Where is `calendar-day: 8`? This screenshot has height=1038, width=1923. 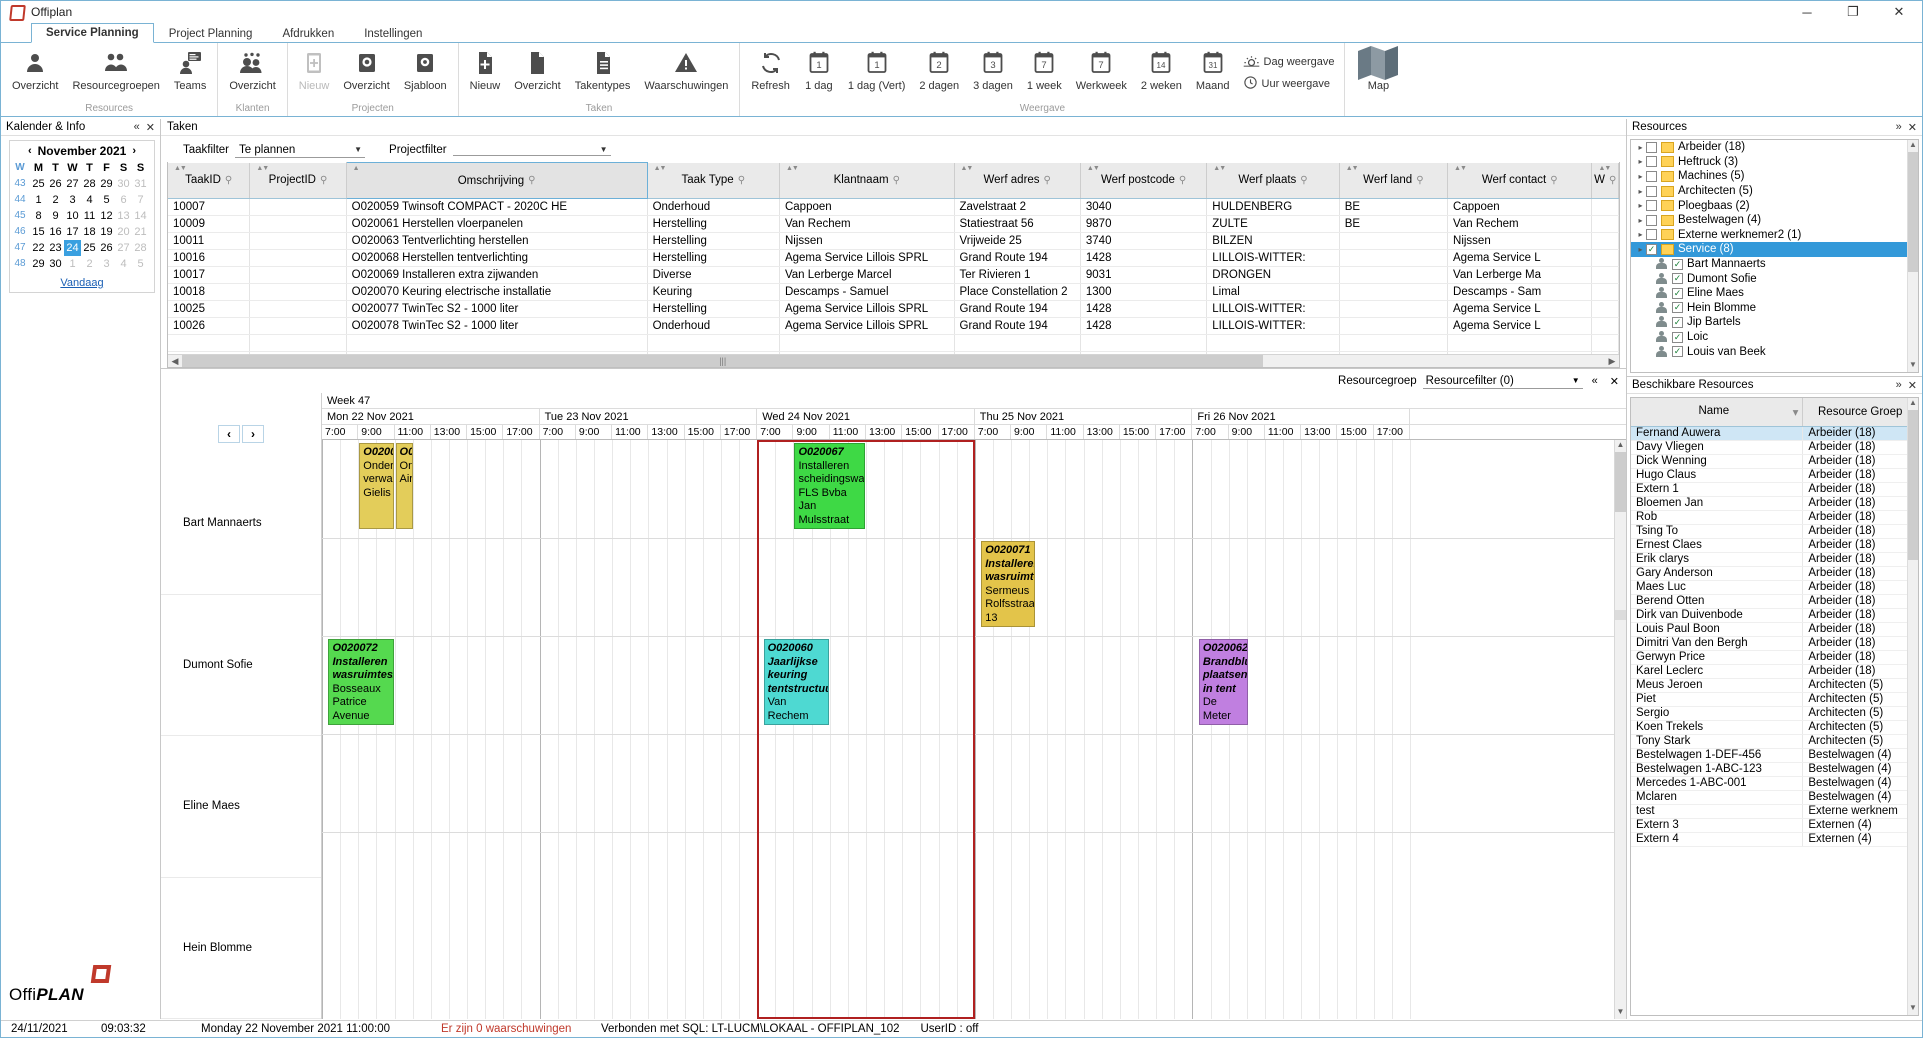 calendar-day: 8 is located at coordinates (38, 216).